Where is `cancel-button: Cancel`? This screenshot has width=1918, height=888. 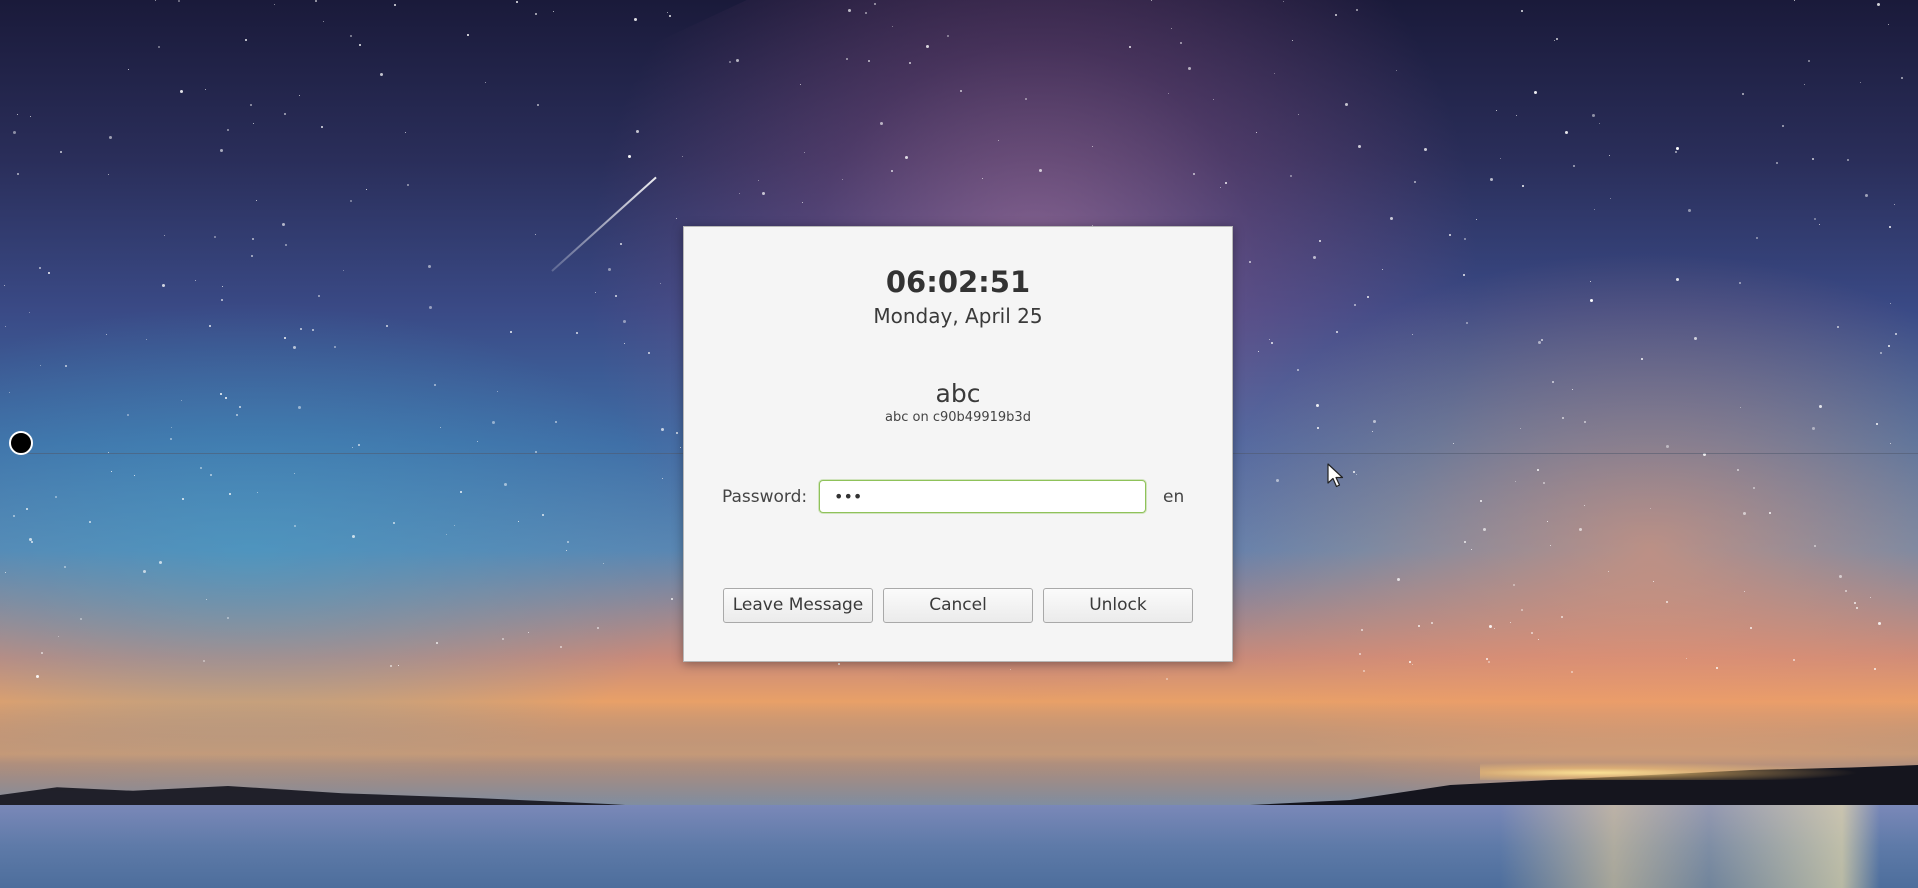 cancel-button: Cancel is located at coordinates (958, 605).